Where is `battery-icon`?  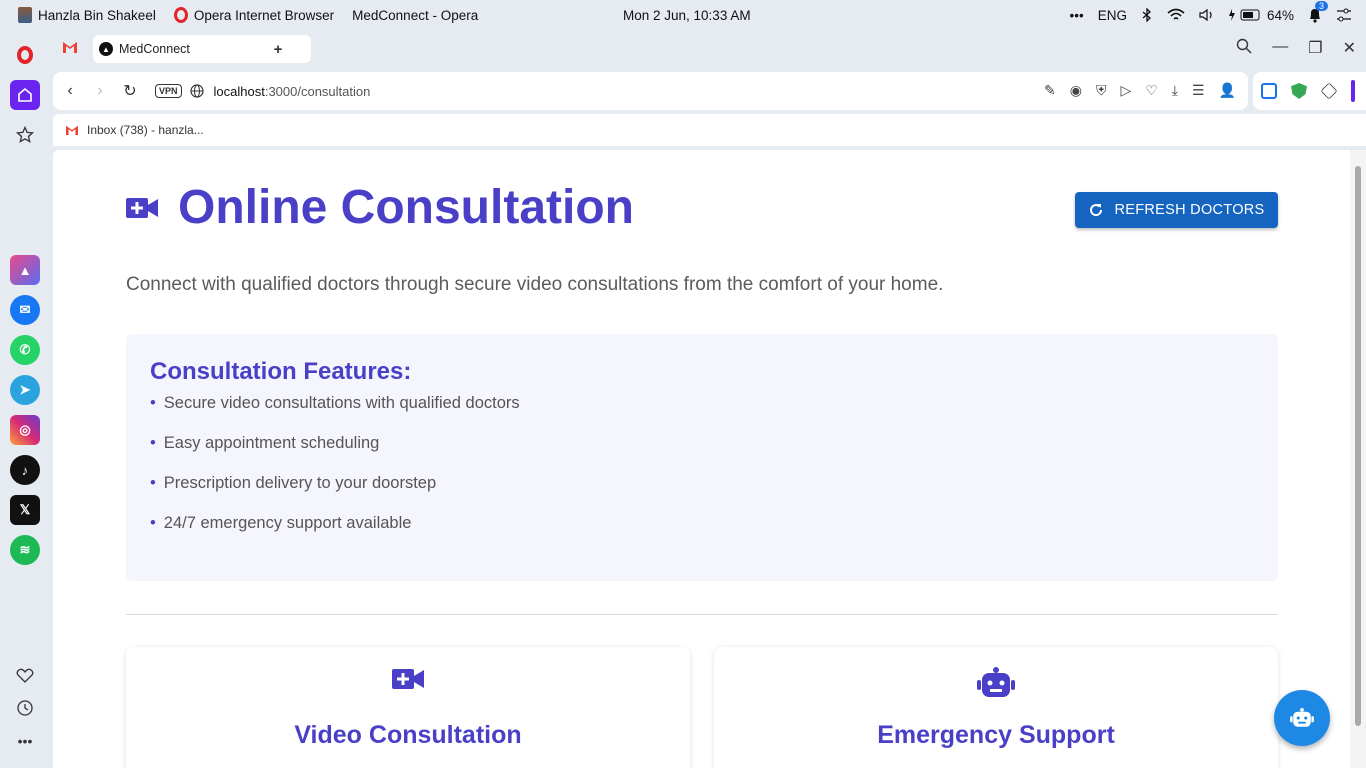
battery-icon is located at coordinates (1244, 15).